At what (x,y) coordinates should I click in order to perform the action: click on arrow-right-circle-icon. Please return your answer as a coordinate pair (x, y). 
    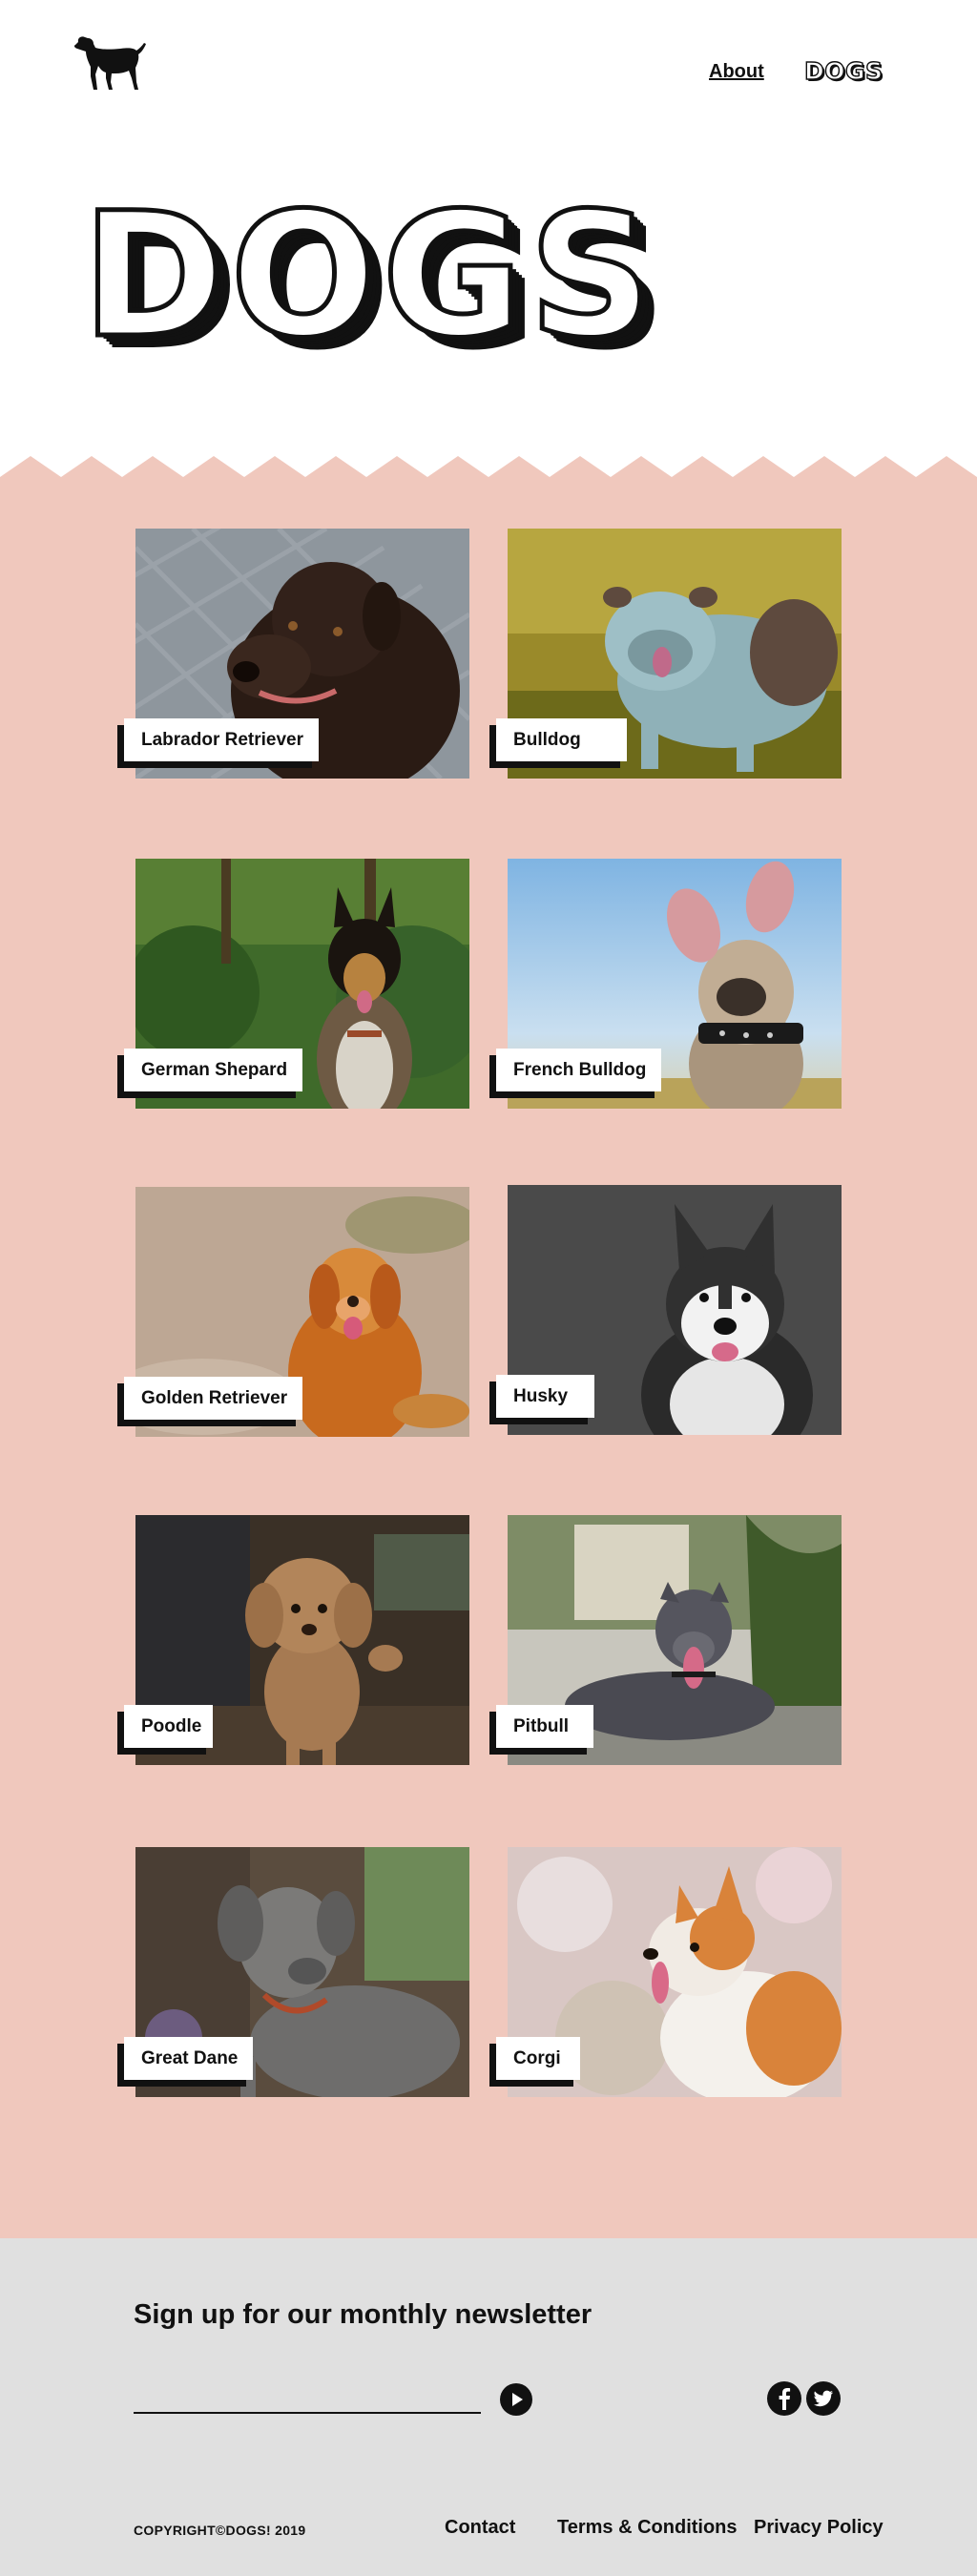
    Looking at the image, I should click on (517, 2399).